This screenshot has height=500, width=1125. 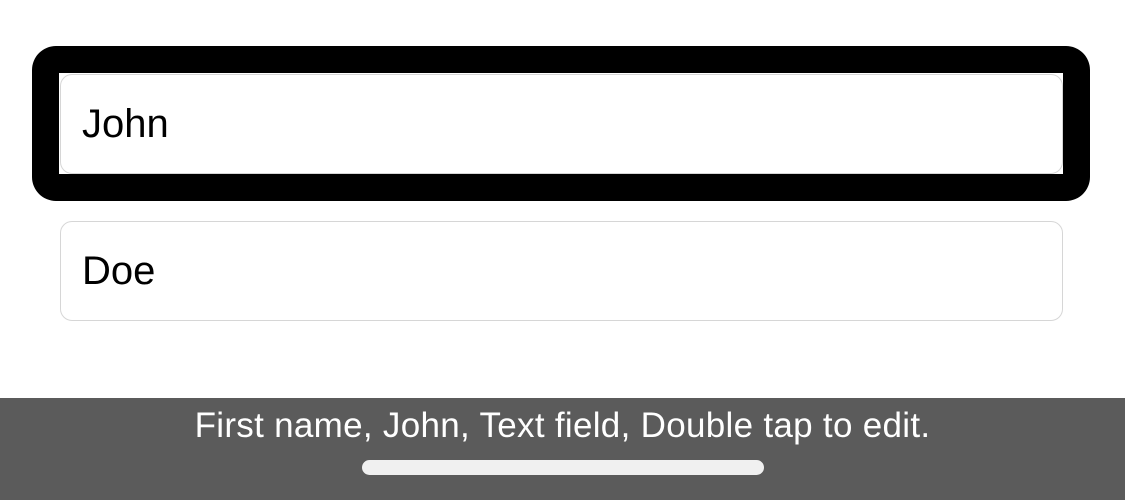 I want to click on home-indicator, so click(x=563, y=467).